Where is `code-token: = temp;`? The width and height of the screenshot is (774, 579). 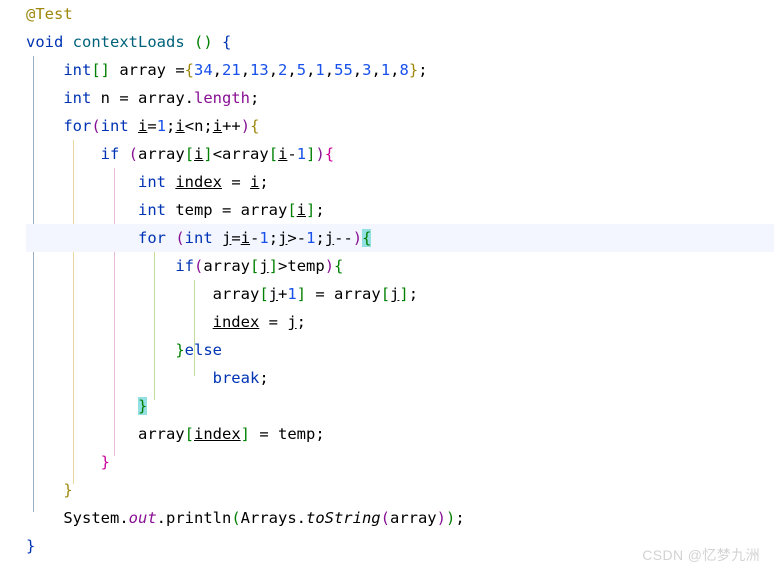
code-token: = temp; is located at coordinates (287, 434).